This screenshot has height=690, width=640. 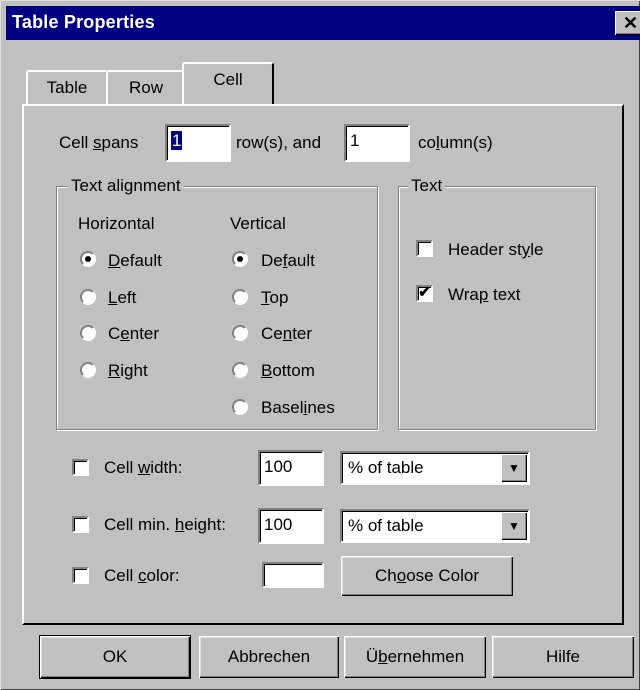 I want to click on vertical-center-label: Center, so click(x=286, y=334).